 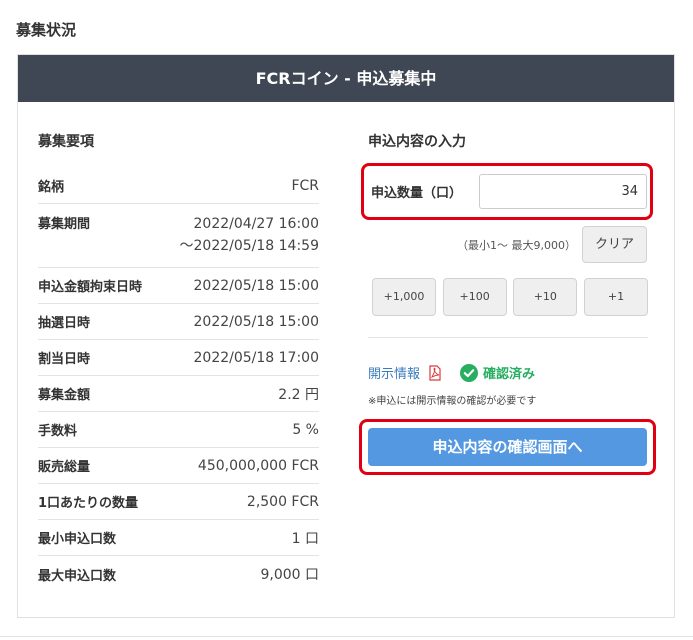 I want to click on step-button-10: +10, so click(x=545, y=297).